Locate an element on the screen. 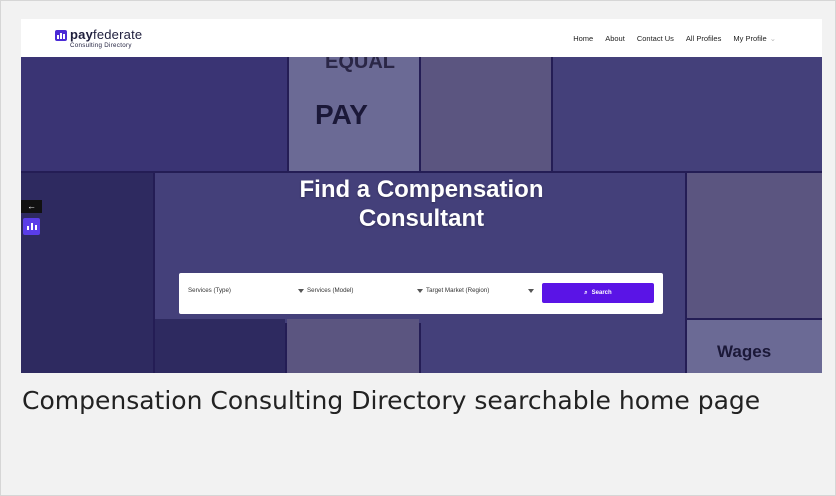  hero-photo-team is located at coordinates (687, 114).